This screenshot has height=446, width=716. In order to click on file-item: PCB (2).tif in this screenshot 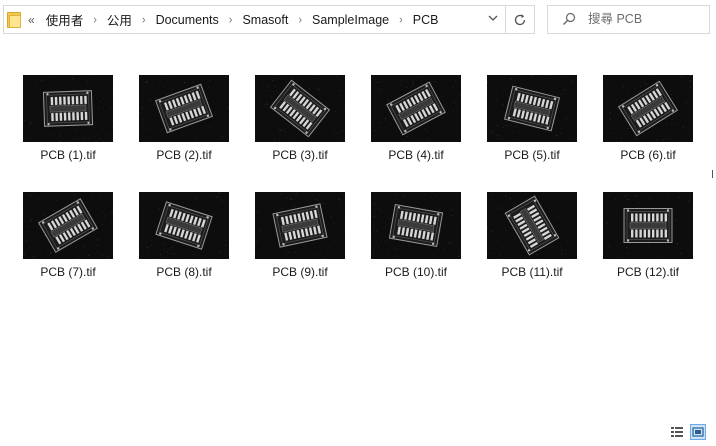, I will do `click(184, 128)`.